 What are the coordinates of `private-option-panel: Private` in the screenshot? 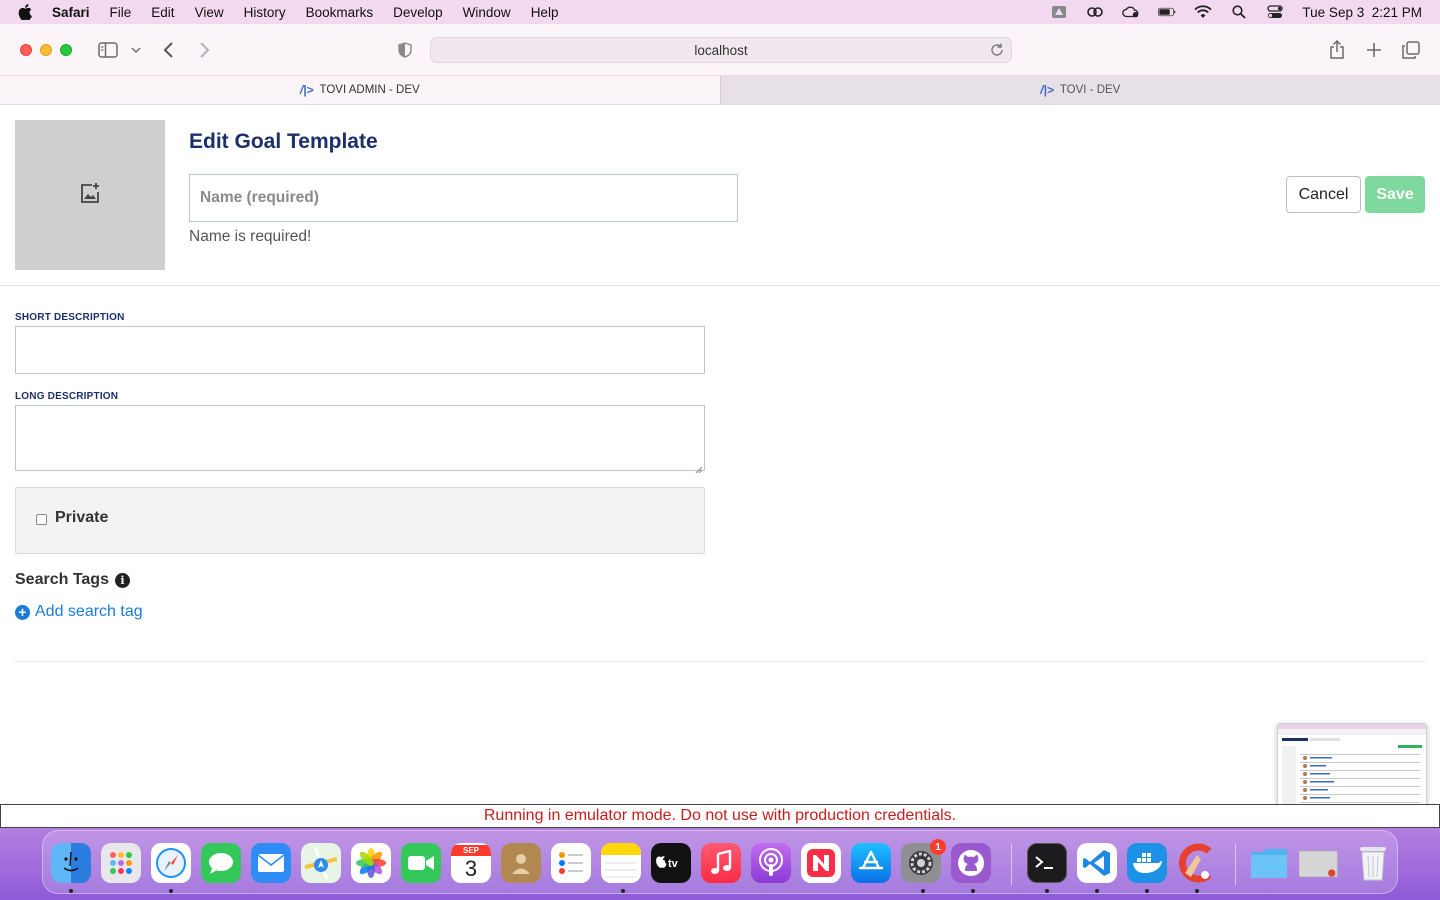 It's located at (360, 520).